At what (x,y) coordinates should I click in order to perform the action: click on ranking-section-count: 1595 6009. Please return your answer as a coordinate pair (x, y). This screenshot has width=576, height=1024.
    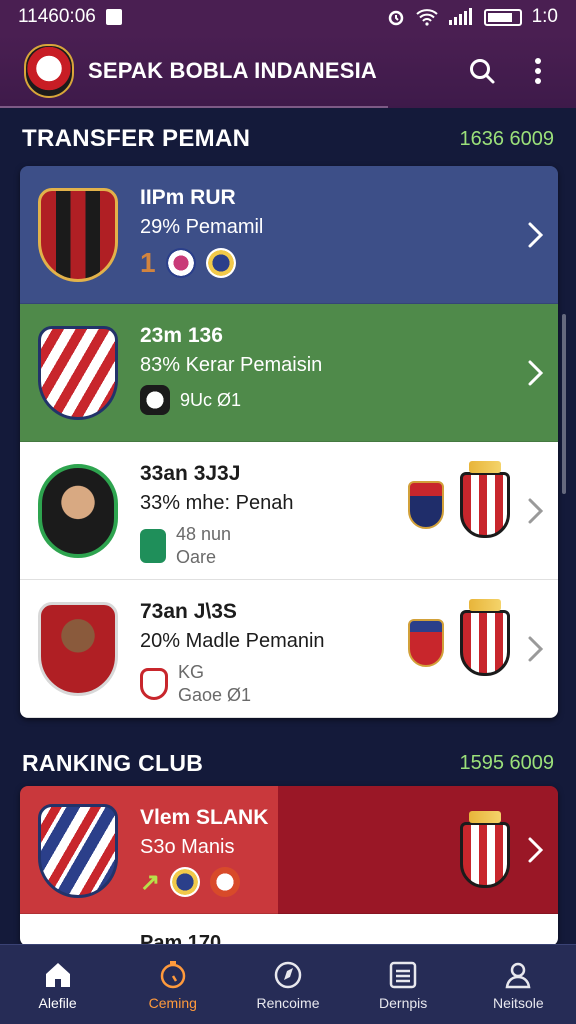
    Looking at the image, I should click on (506, 762).